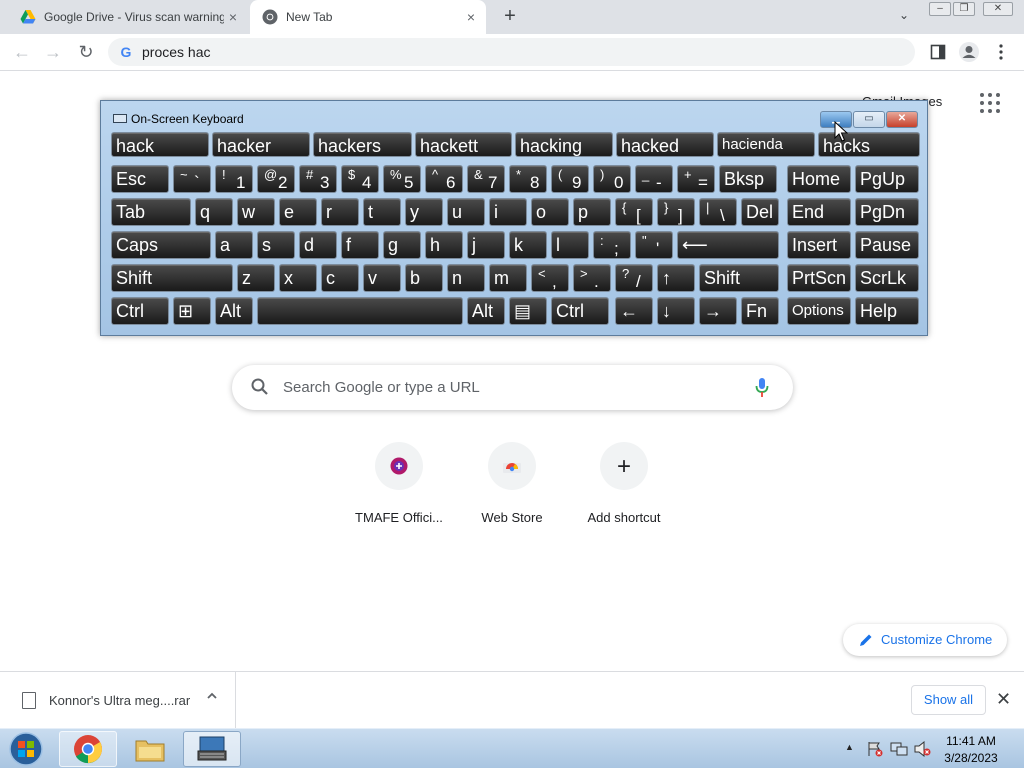  What do you see at coordinates (904, 17) in the screenshot?
I see `tab-search-icon: ⌄` at bounding box center [904, 17].